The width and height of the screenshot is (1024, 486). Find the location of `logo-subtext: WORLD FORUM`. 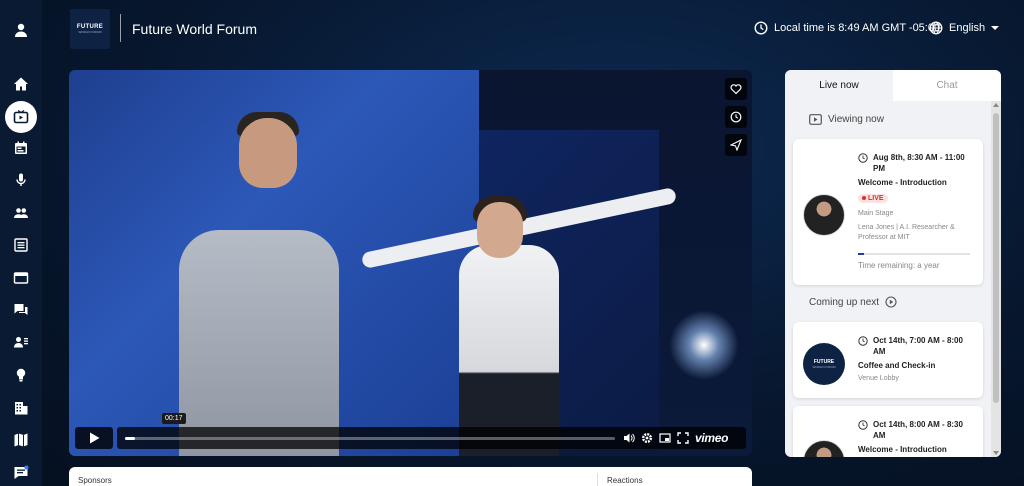

logo-subtext: WORLD FORUM is located at coordinates (90, 32).